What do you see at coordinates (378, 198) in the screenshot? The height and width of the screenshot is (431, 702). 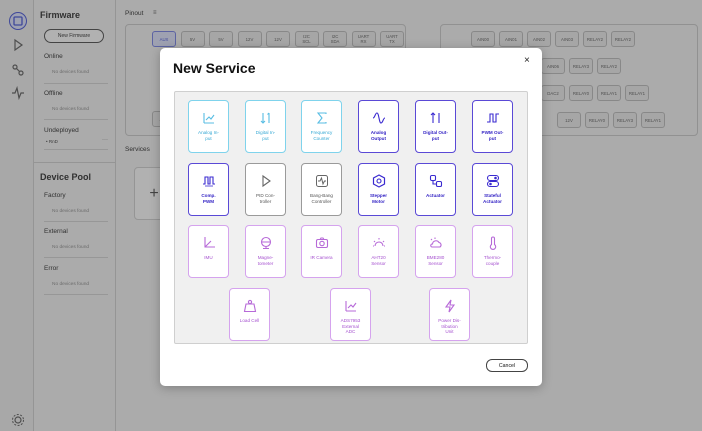 I see `service-card-label: Stepper Motor` at bounding box center [378, 198].